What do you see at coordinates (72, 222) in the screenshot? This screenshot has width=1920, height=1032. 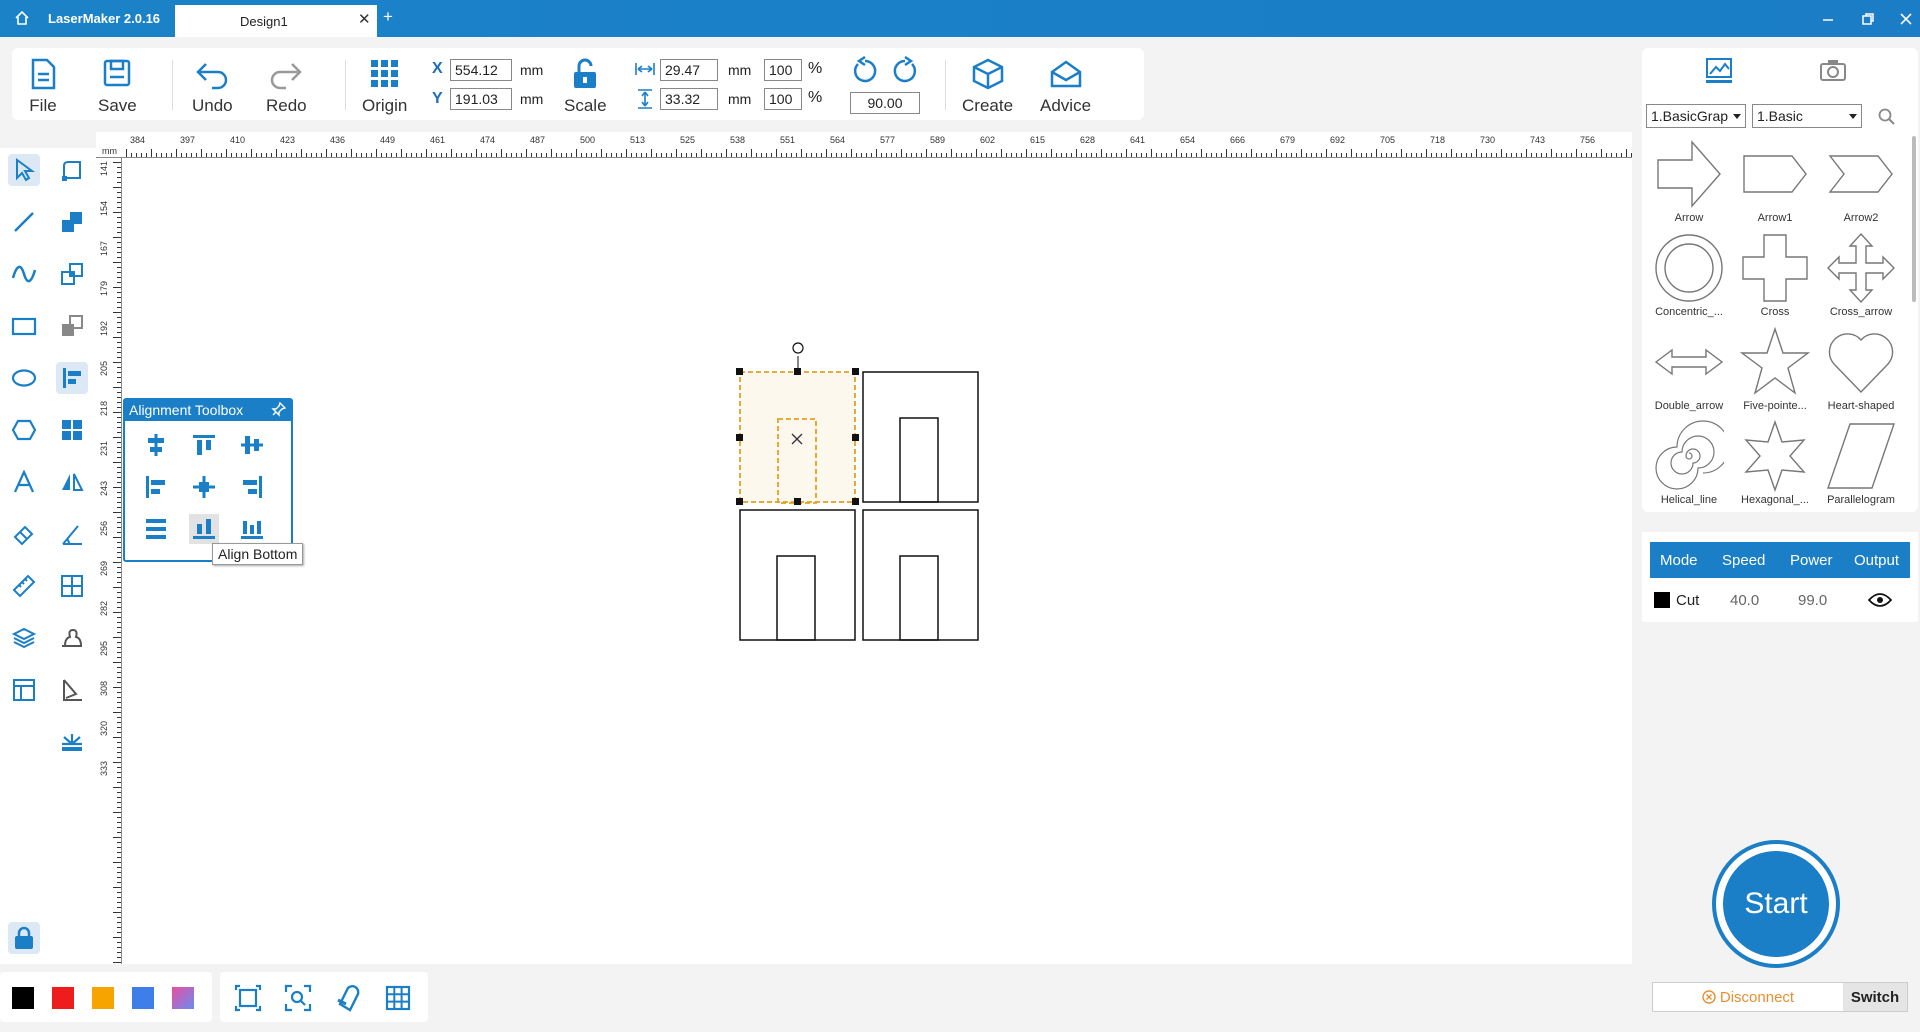 I see `combine-tool` at bounding box center [72, 222].